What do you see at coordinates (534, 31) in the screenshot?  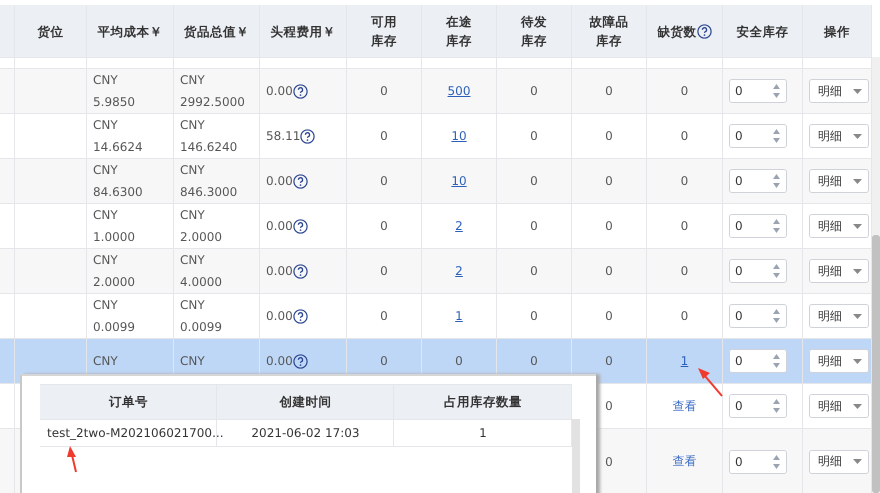 I see `column-header: 待发 库存` at bounding box center [534, 31].